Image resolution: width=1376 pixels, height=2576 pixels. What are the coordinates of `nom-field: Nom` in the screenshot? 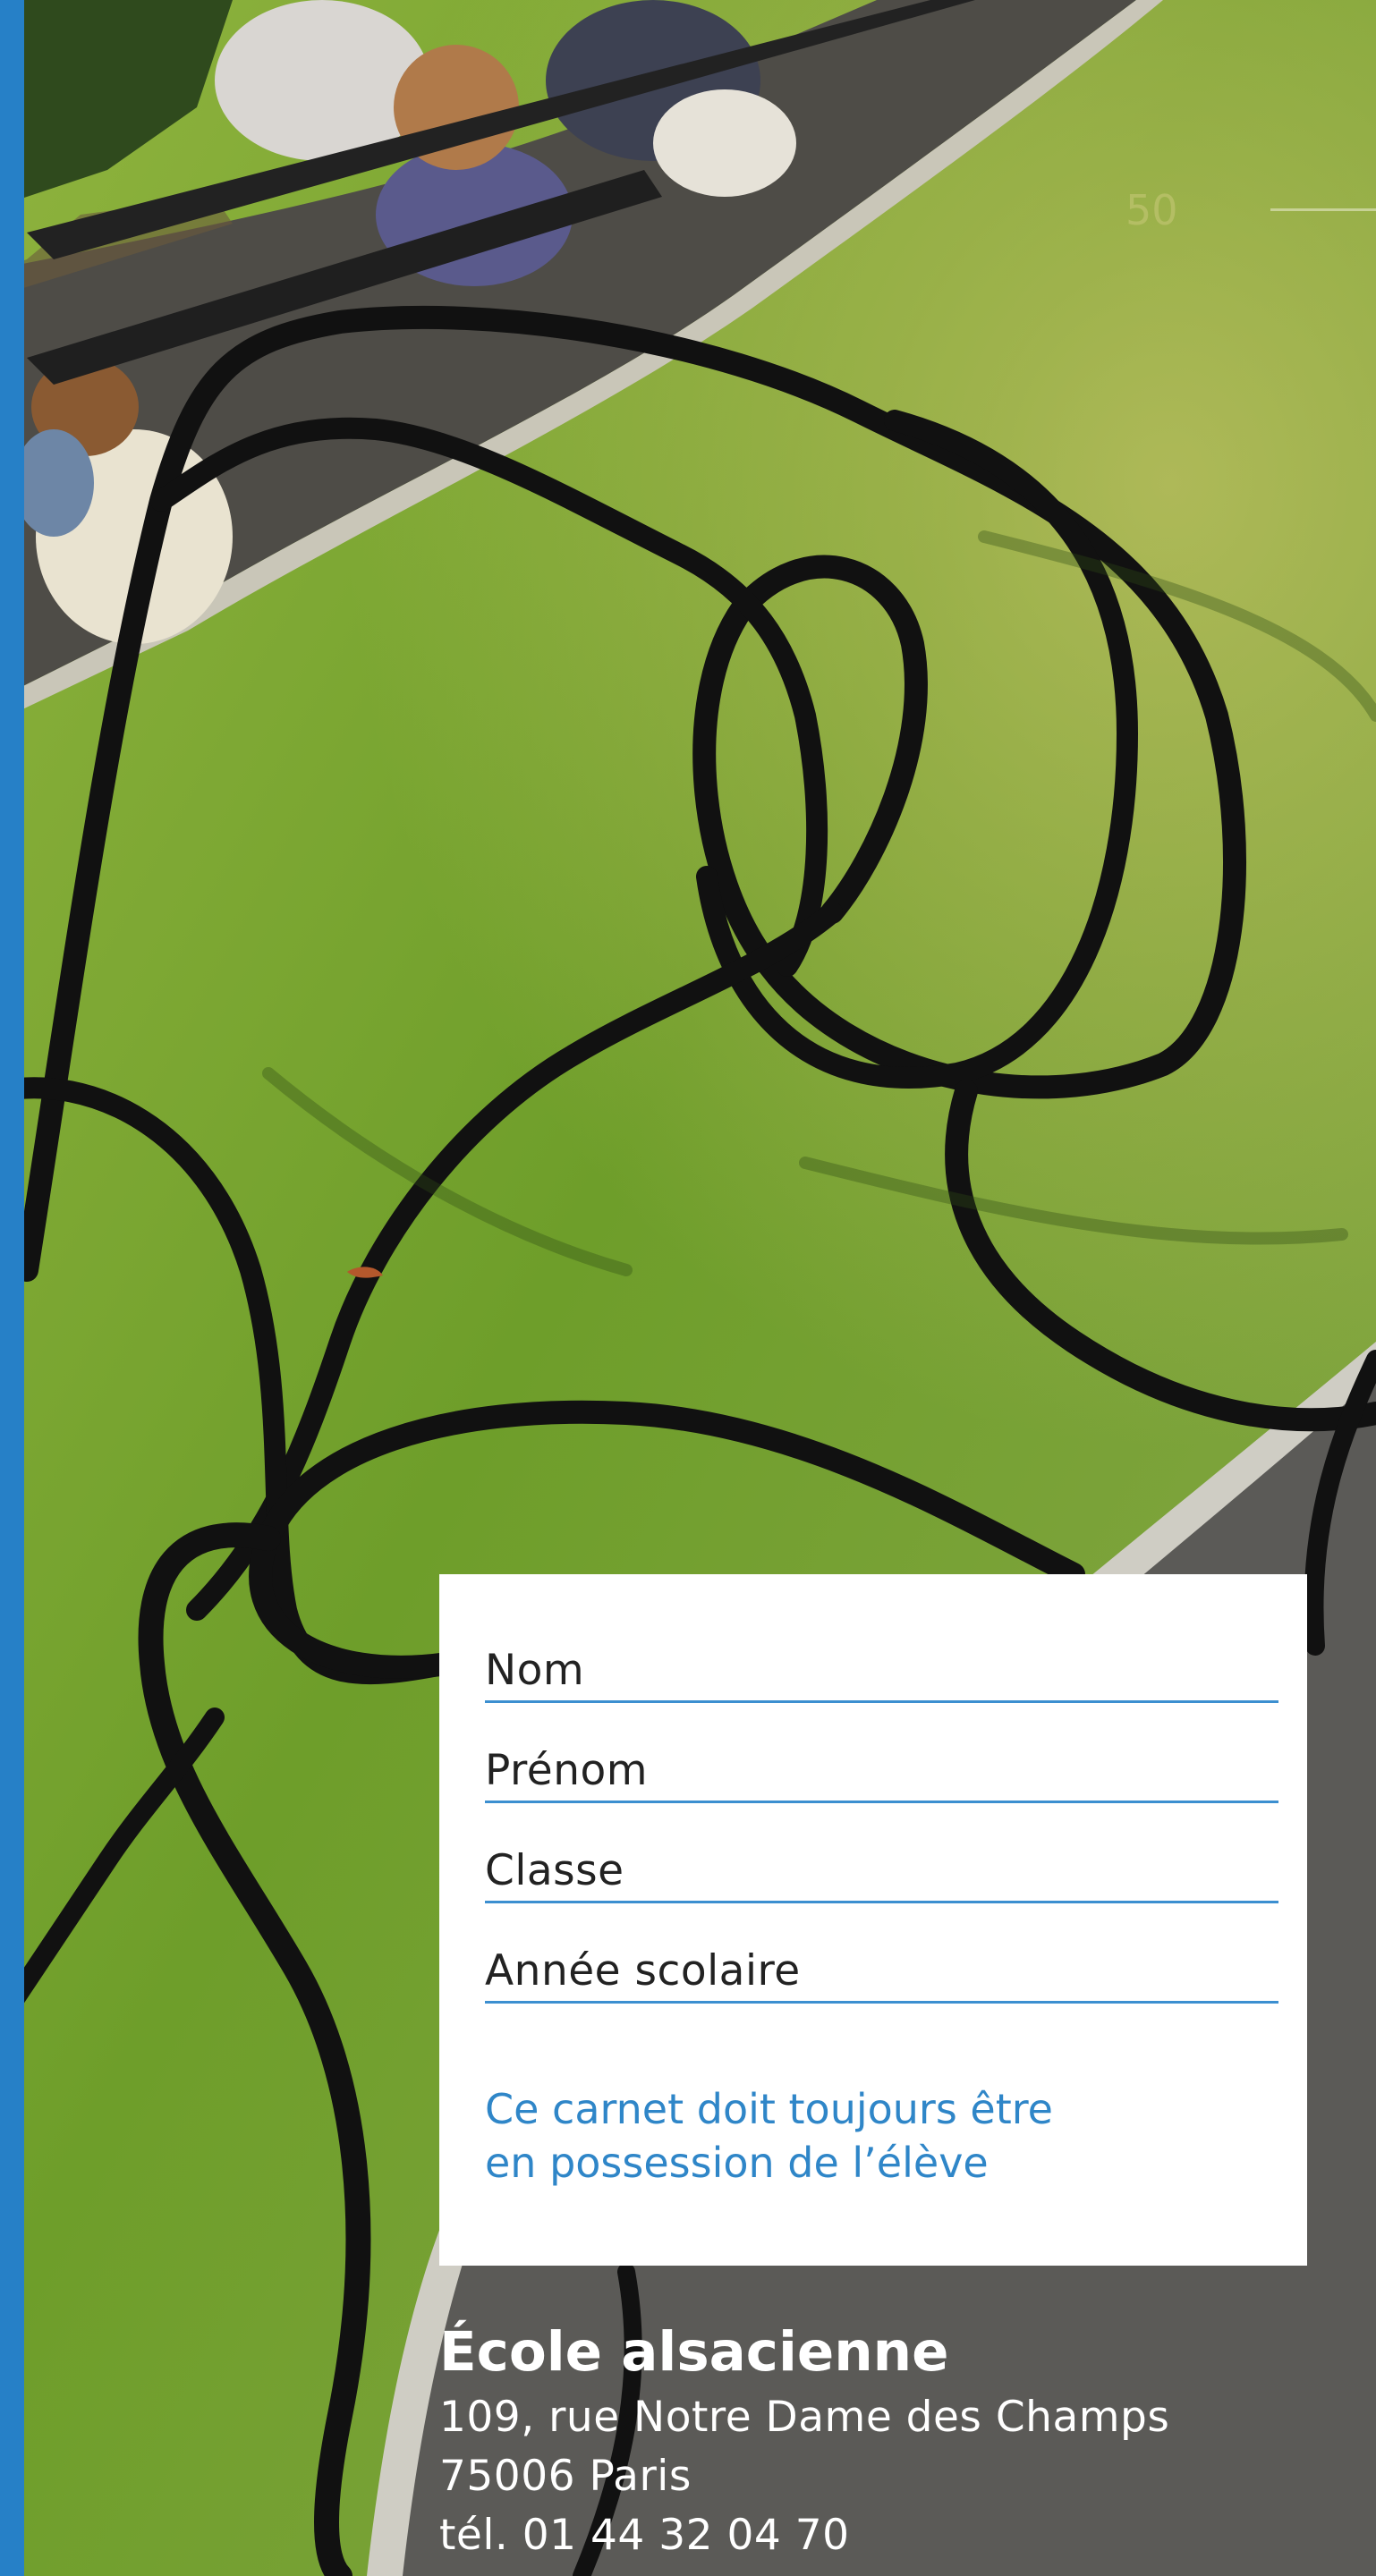 It's located at (882, 1671).